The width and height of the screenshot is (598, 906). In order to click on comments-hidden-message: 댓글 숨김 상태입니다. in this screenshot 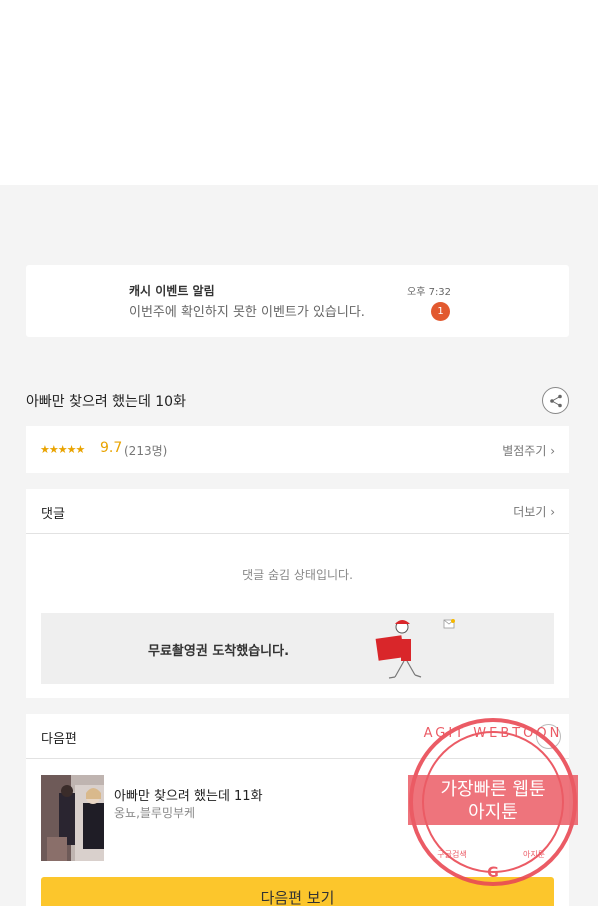, I will do `click(297, 575)`.